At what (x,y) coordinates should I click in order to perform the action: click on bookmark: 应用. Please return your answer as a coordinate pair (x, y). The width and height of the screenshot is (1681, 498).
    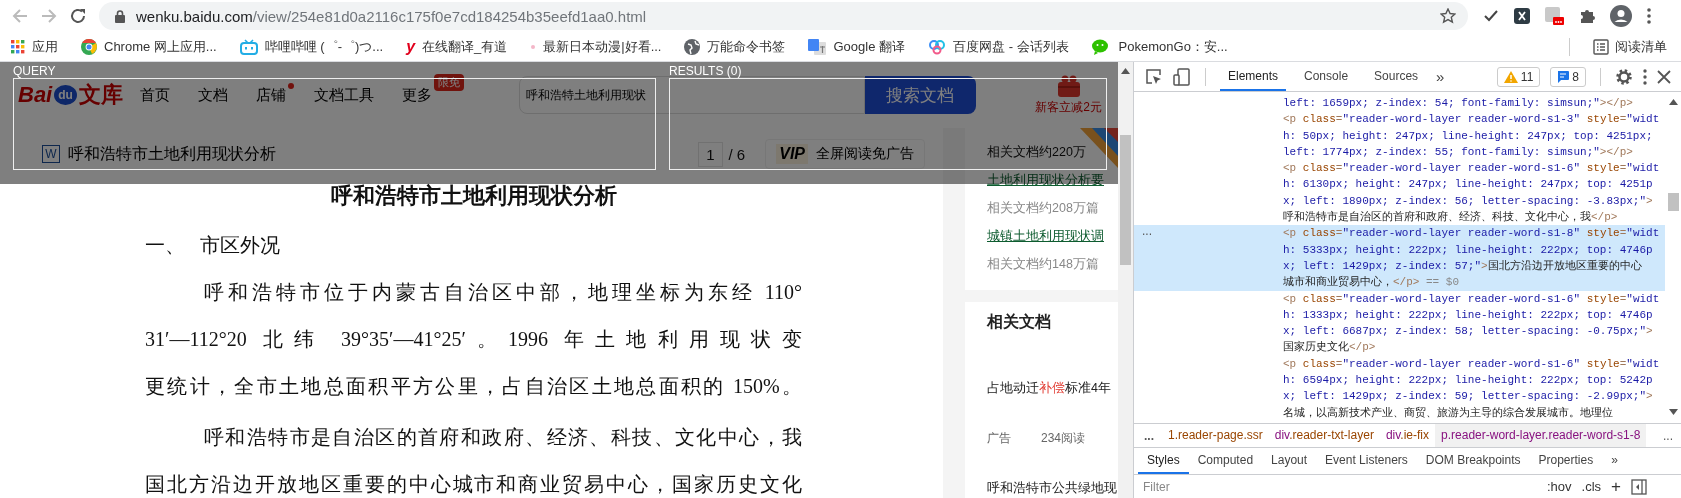
    Looking at the image, I should click on (34, 46).